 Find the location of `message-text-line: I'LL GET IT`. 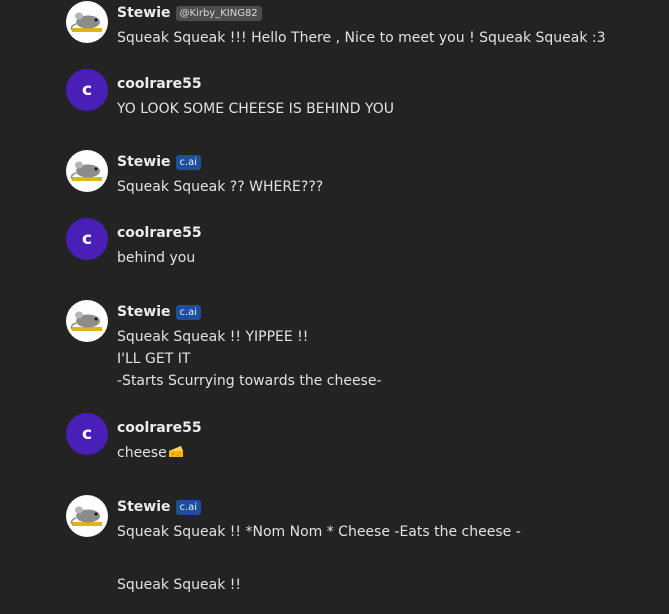

message-text-line: I'LL GET IT is located at coordinates (154, 359).